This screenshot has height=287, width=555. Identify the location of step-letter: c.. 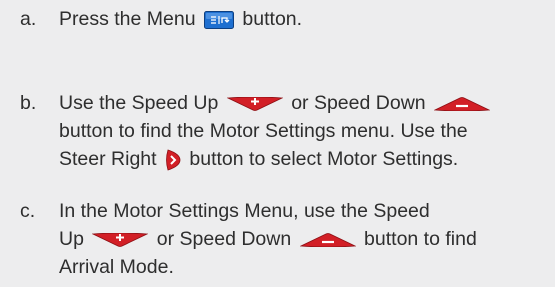
(28, 211).